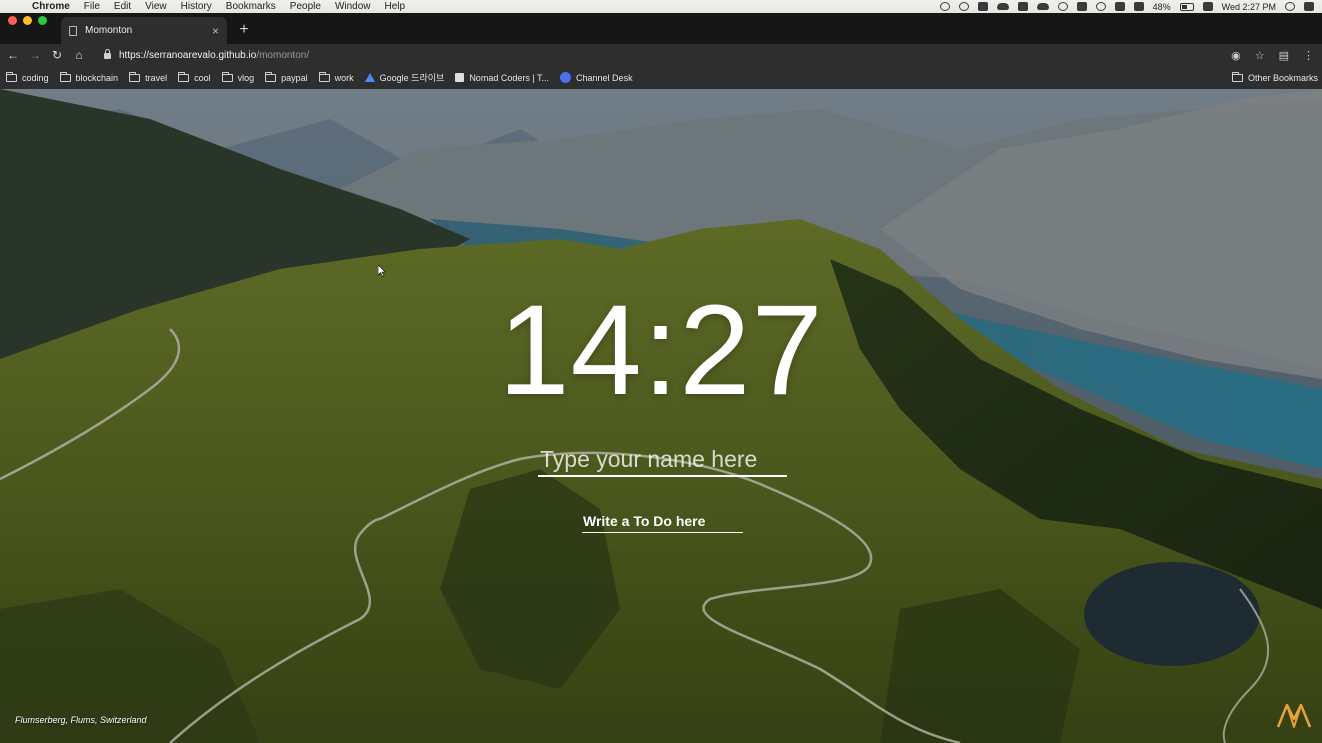 Image resolution: width=1322 pixels, height=743 pixels. I want to click on creative-cloud-status-icon, so click(1042, 6).